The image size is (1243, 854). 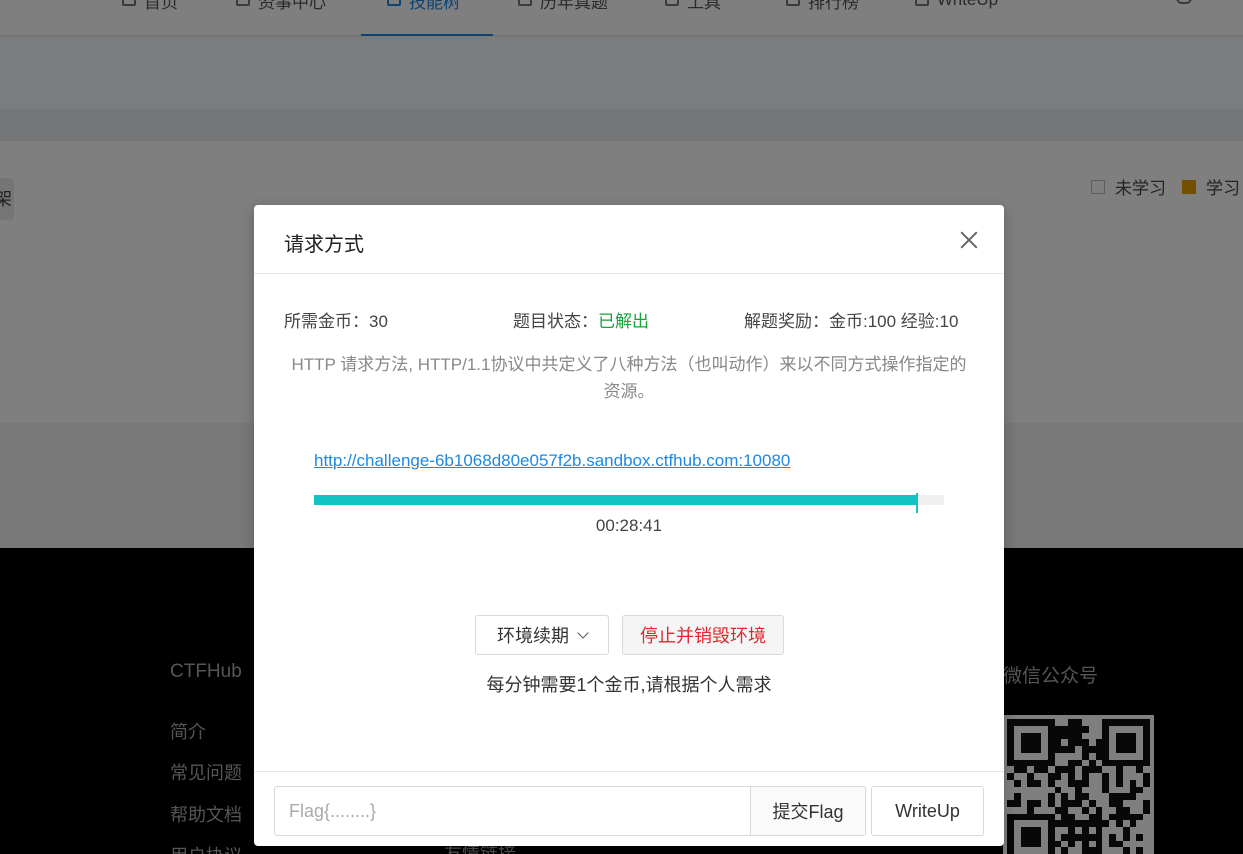 I want to click on time-remaining-fill, so click(x=616, y=501).